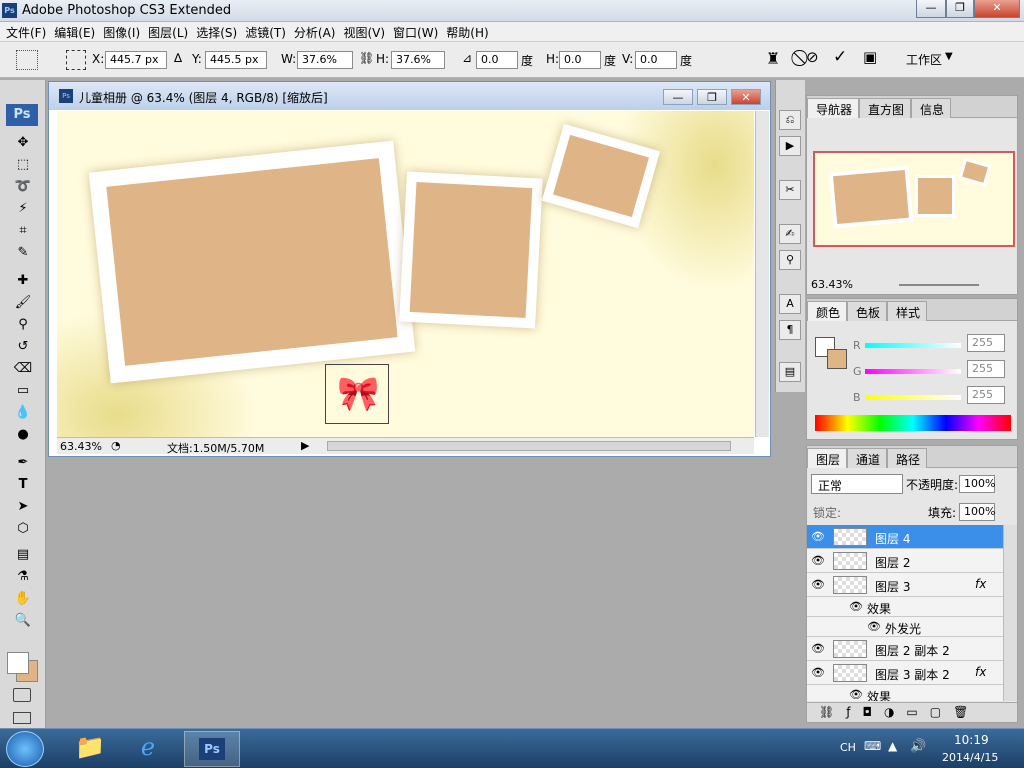  I want to click on workspace-chevron-icon: ▼, so click(949, 56).